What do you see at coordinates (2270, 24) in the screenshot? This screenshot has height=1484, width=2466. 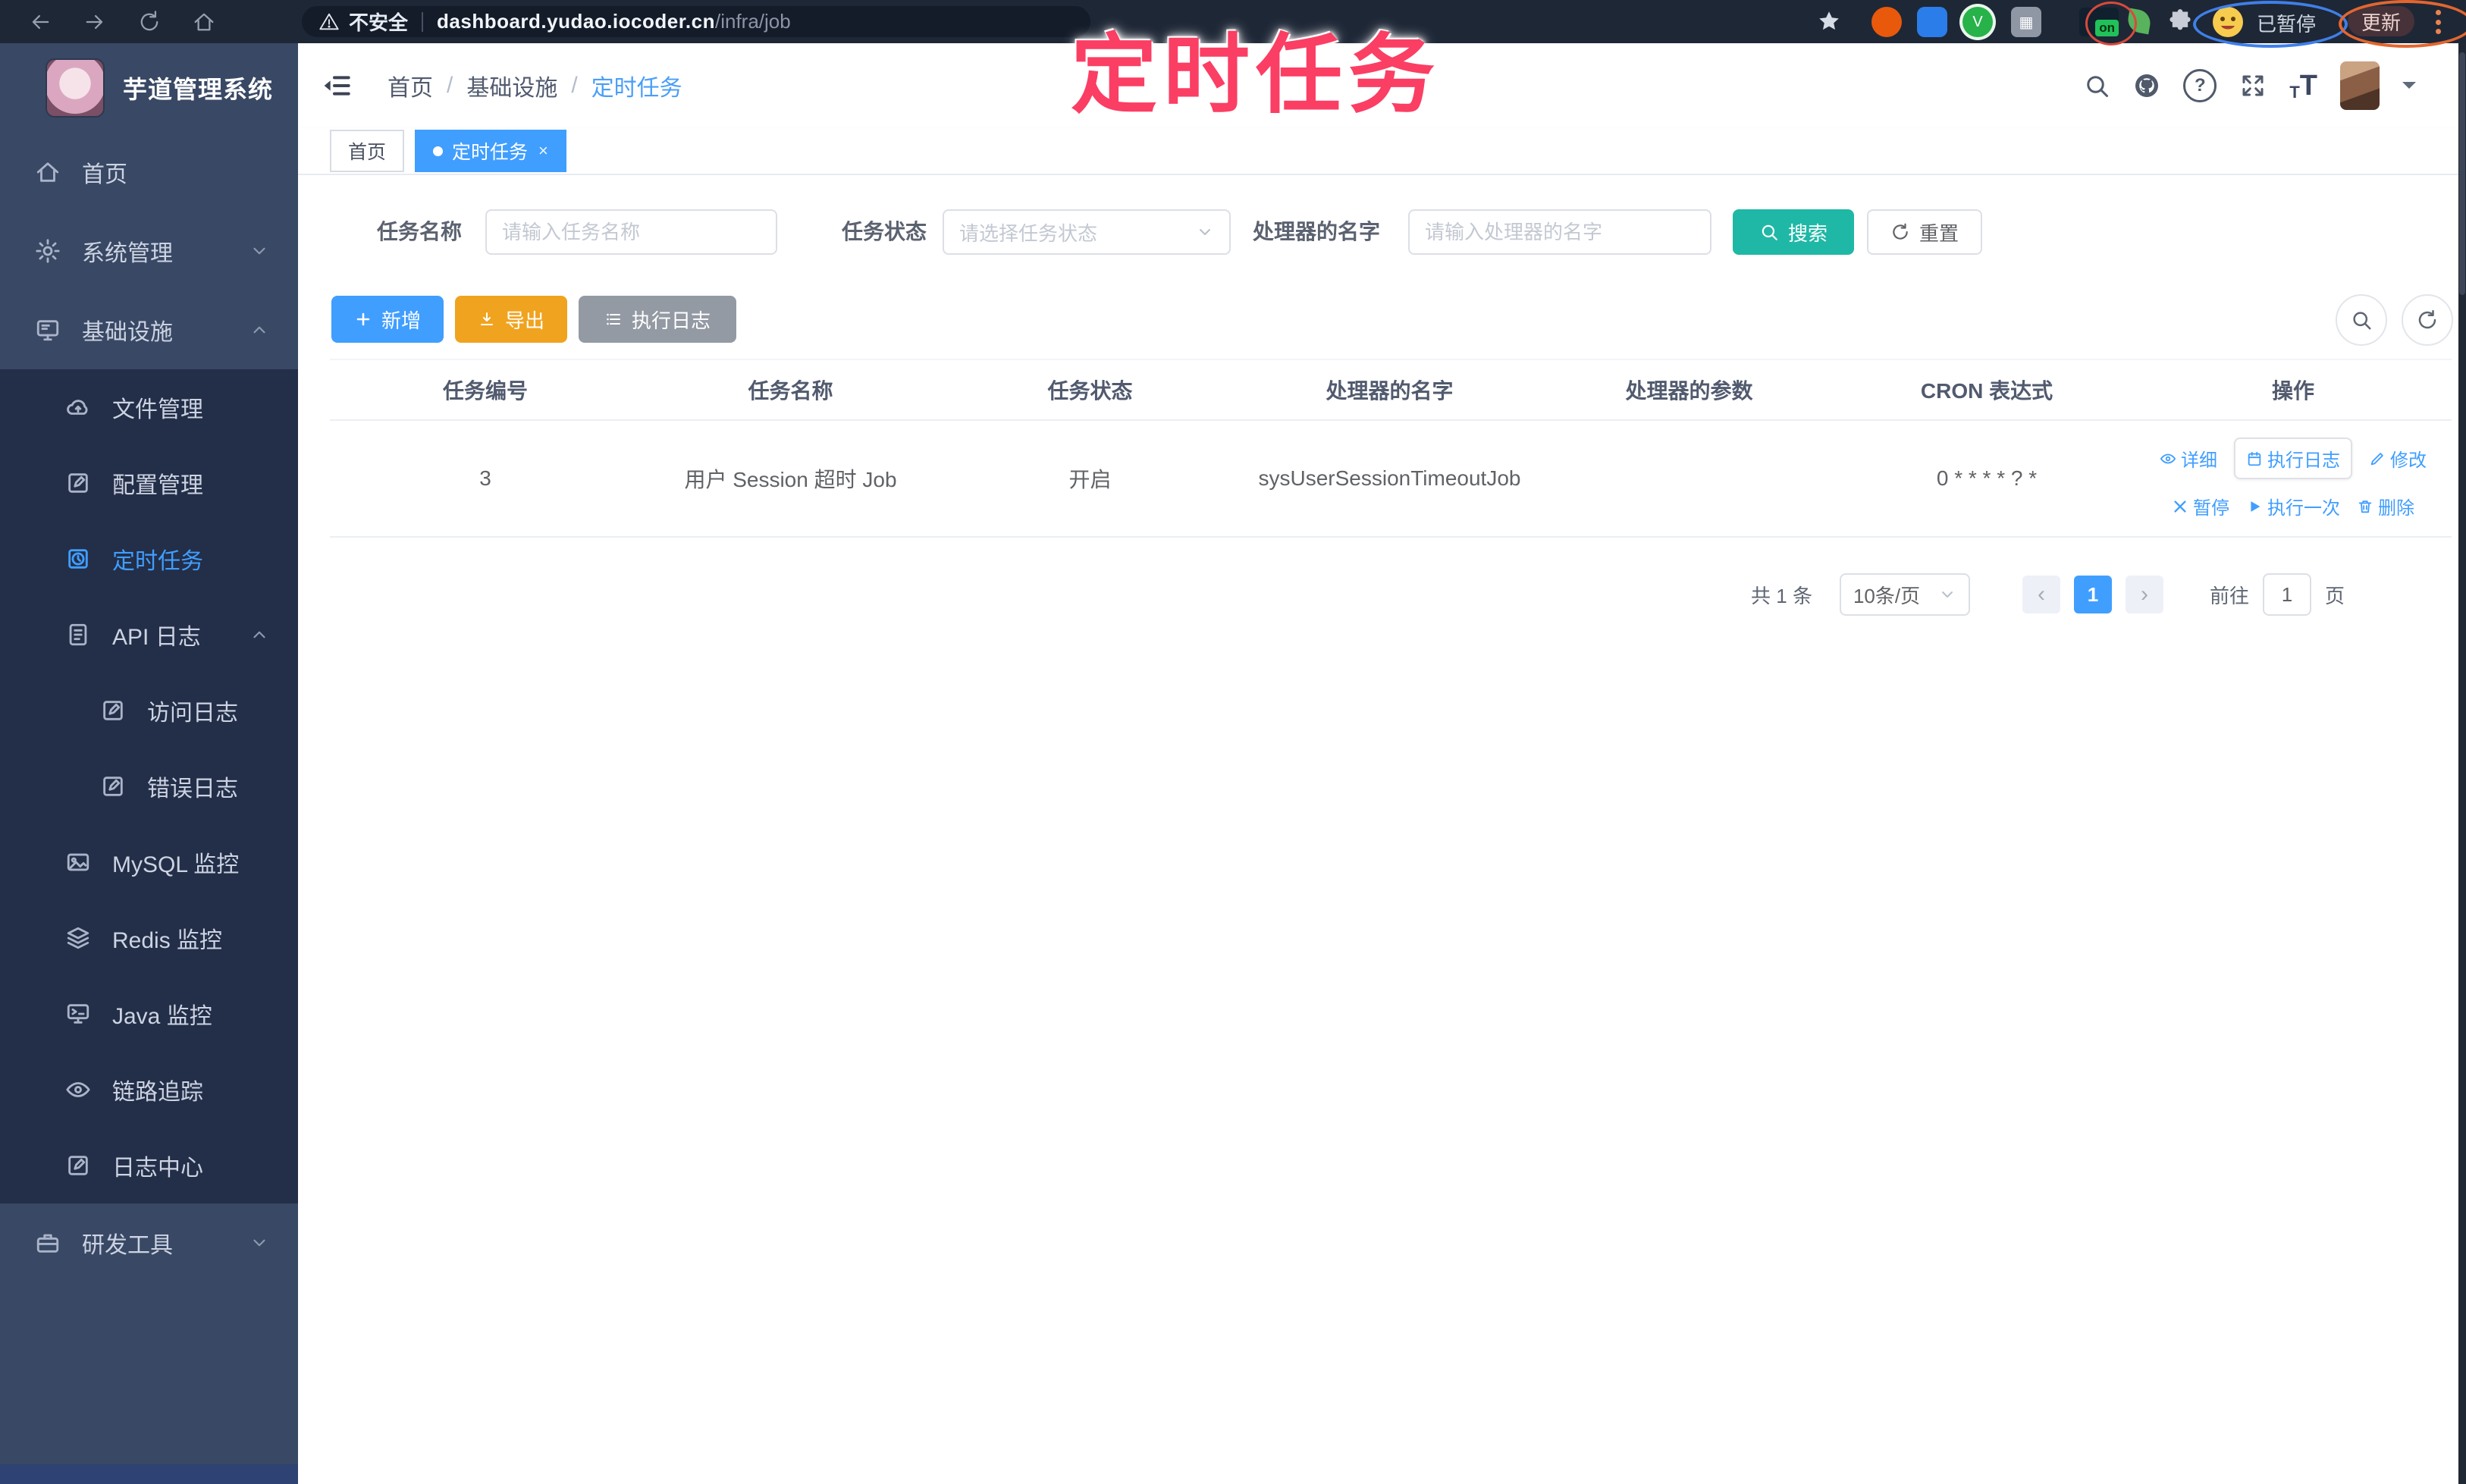 I see `annotation-circle-blue` at bounding box center [2270, 24].